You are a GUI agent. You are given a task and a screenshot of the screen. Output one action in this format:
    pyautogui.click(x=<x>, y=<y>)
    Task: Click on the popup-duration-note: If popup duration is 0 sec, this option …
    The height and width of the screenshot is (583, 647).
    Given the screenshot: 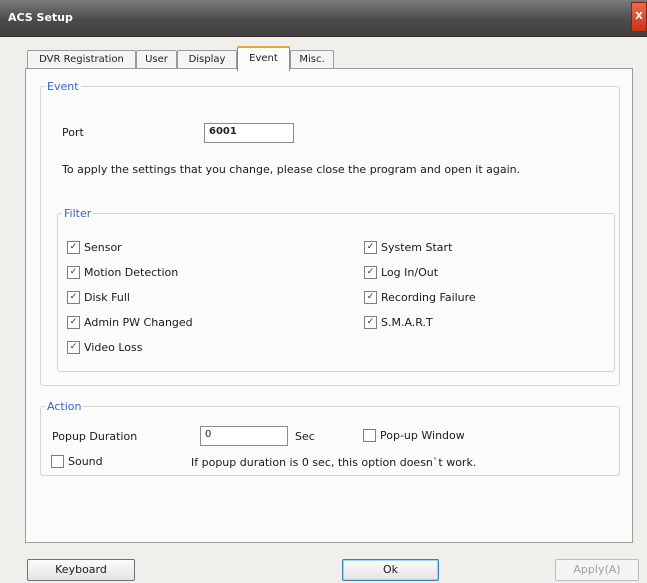 What is the action you would take?
    pyautogui.click(x=334, y=462)
    